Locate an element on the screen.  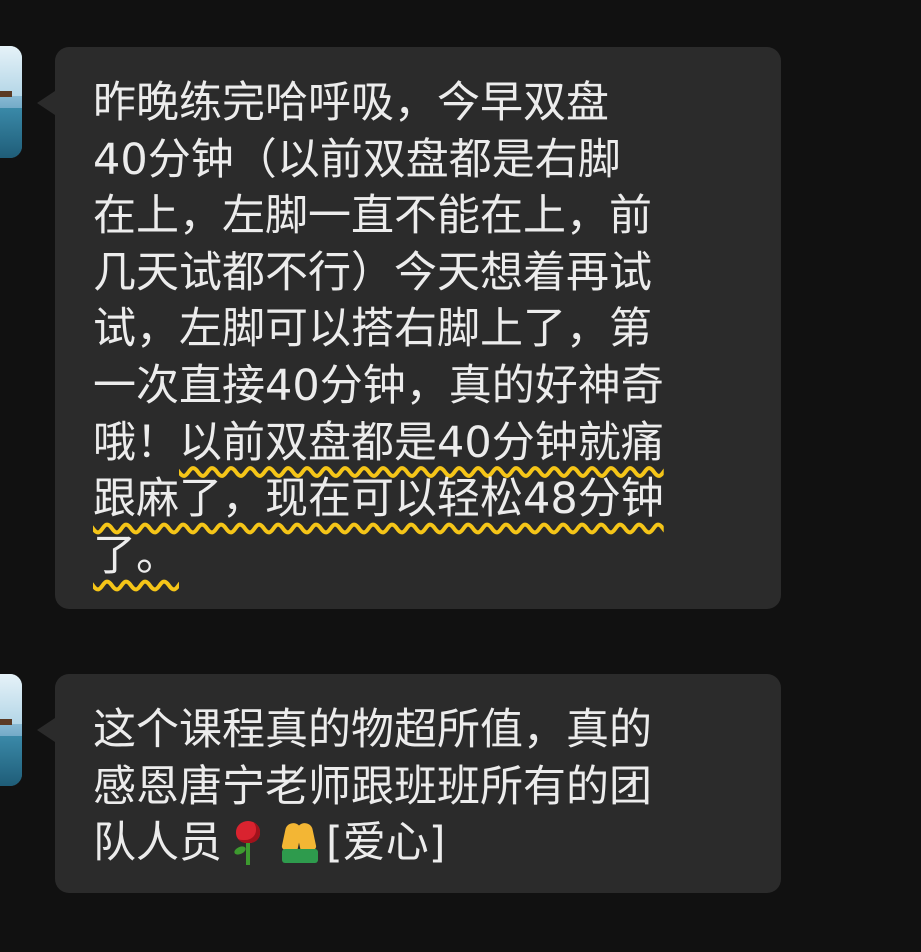
message-line: 哦！以前双盘都是40分钟就痛 is located at coordinates (417, 443).